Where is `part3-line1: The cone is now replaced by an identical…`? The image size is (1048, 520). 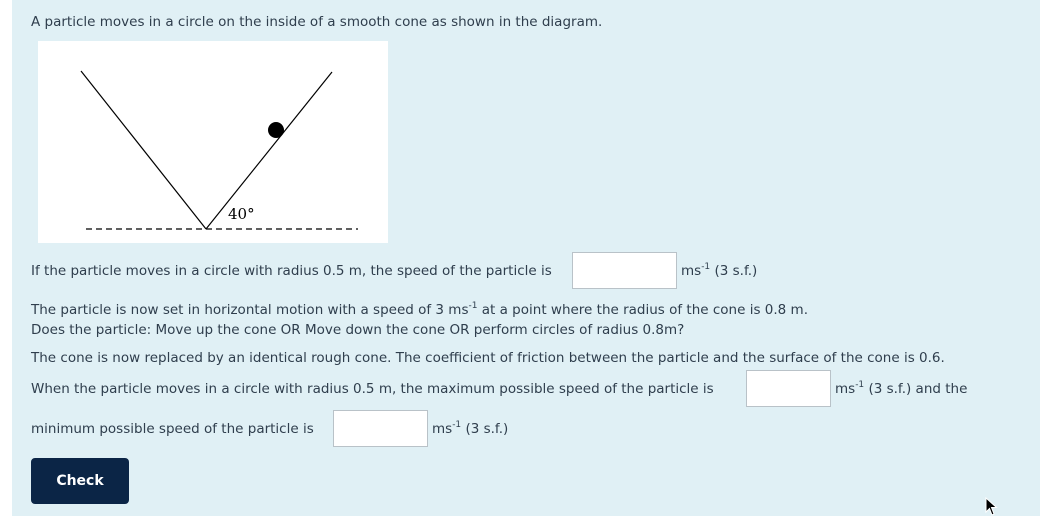 part3-line1: The cone is now replaced by an identical… is located at coordinates (488, 358).